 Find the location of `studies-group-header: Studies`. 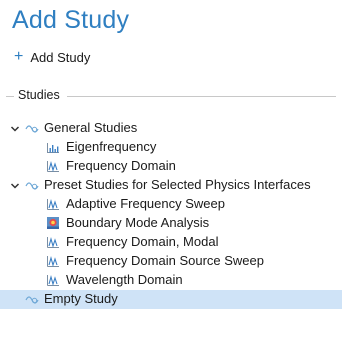

studies-group-header: Studies is located at coordinates (171, 96).